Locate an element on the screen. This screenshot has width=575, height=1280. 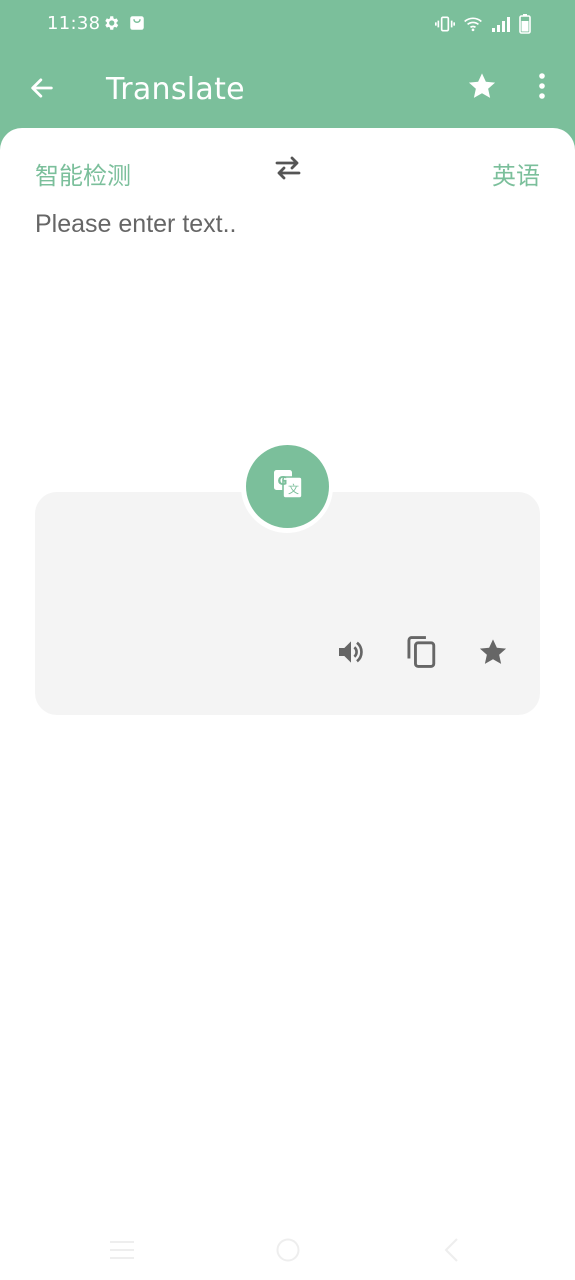
gear-icon is located at coordinates (111, 25).